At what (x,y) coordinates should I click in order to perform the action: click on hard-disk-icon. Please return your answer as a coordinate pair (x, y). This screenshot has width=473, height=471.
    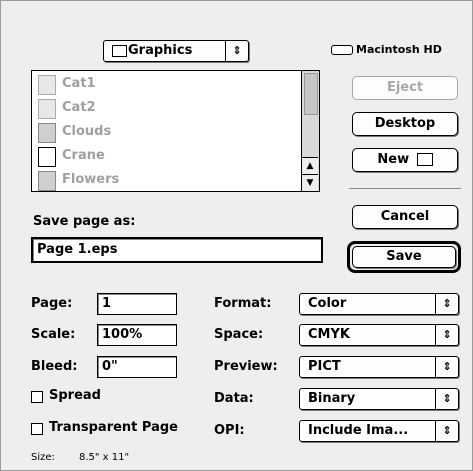
    Looking at the image, I should click on (342, 50).